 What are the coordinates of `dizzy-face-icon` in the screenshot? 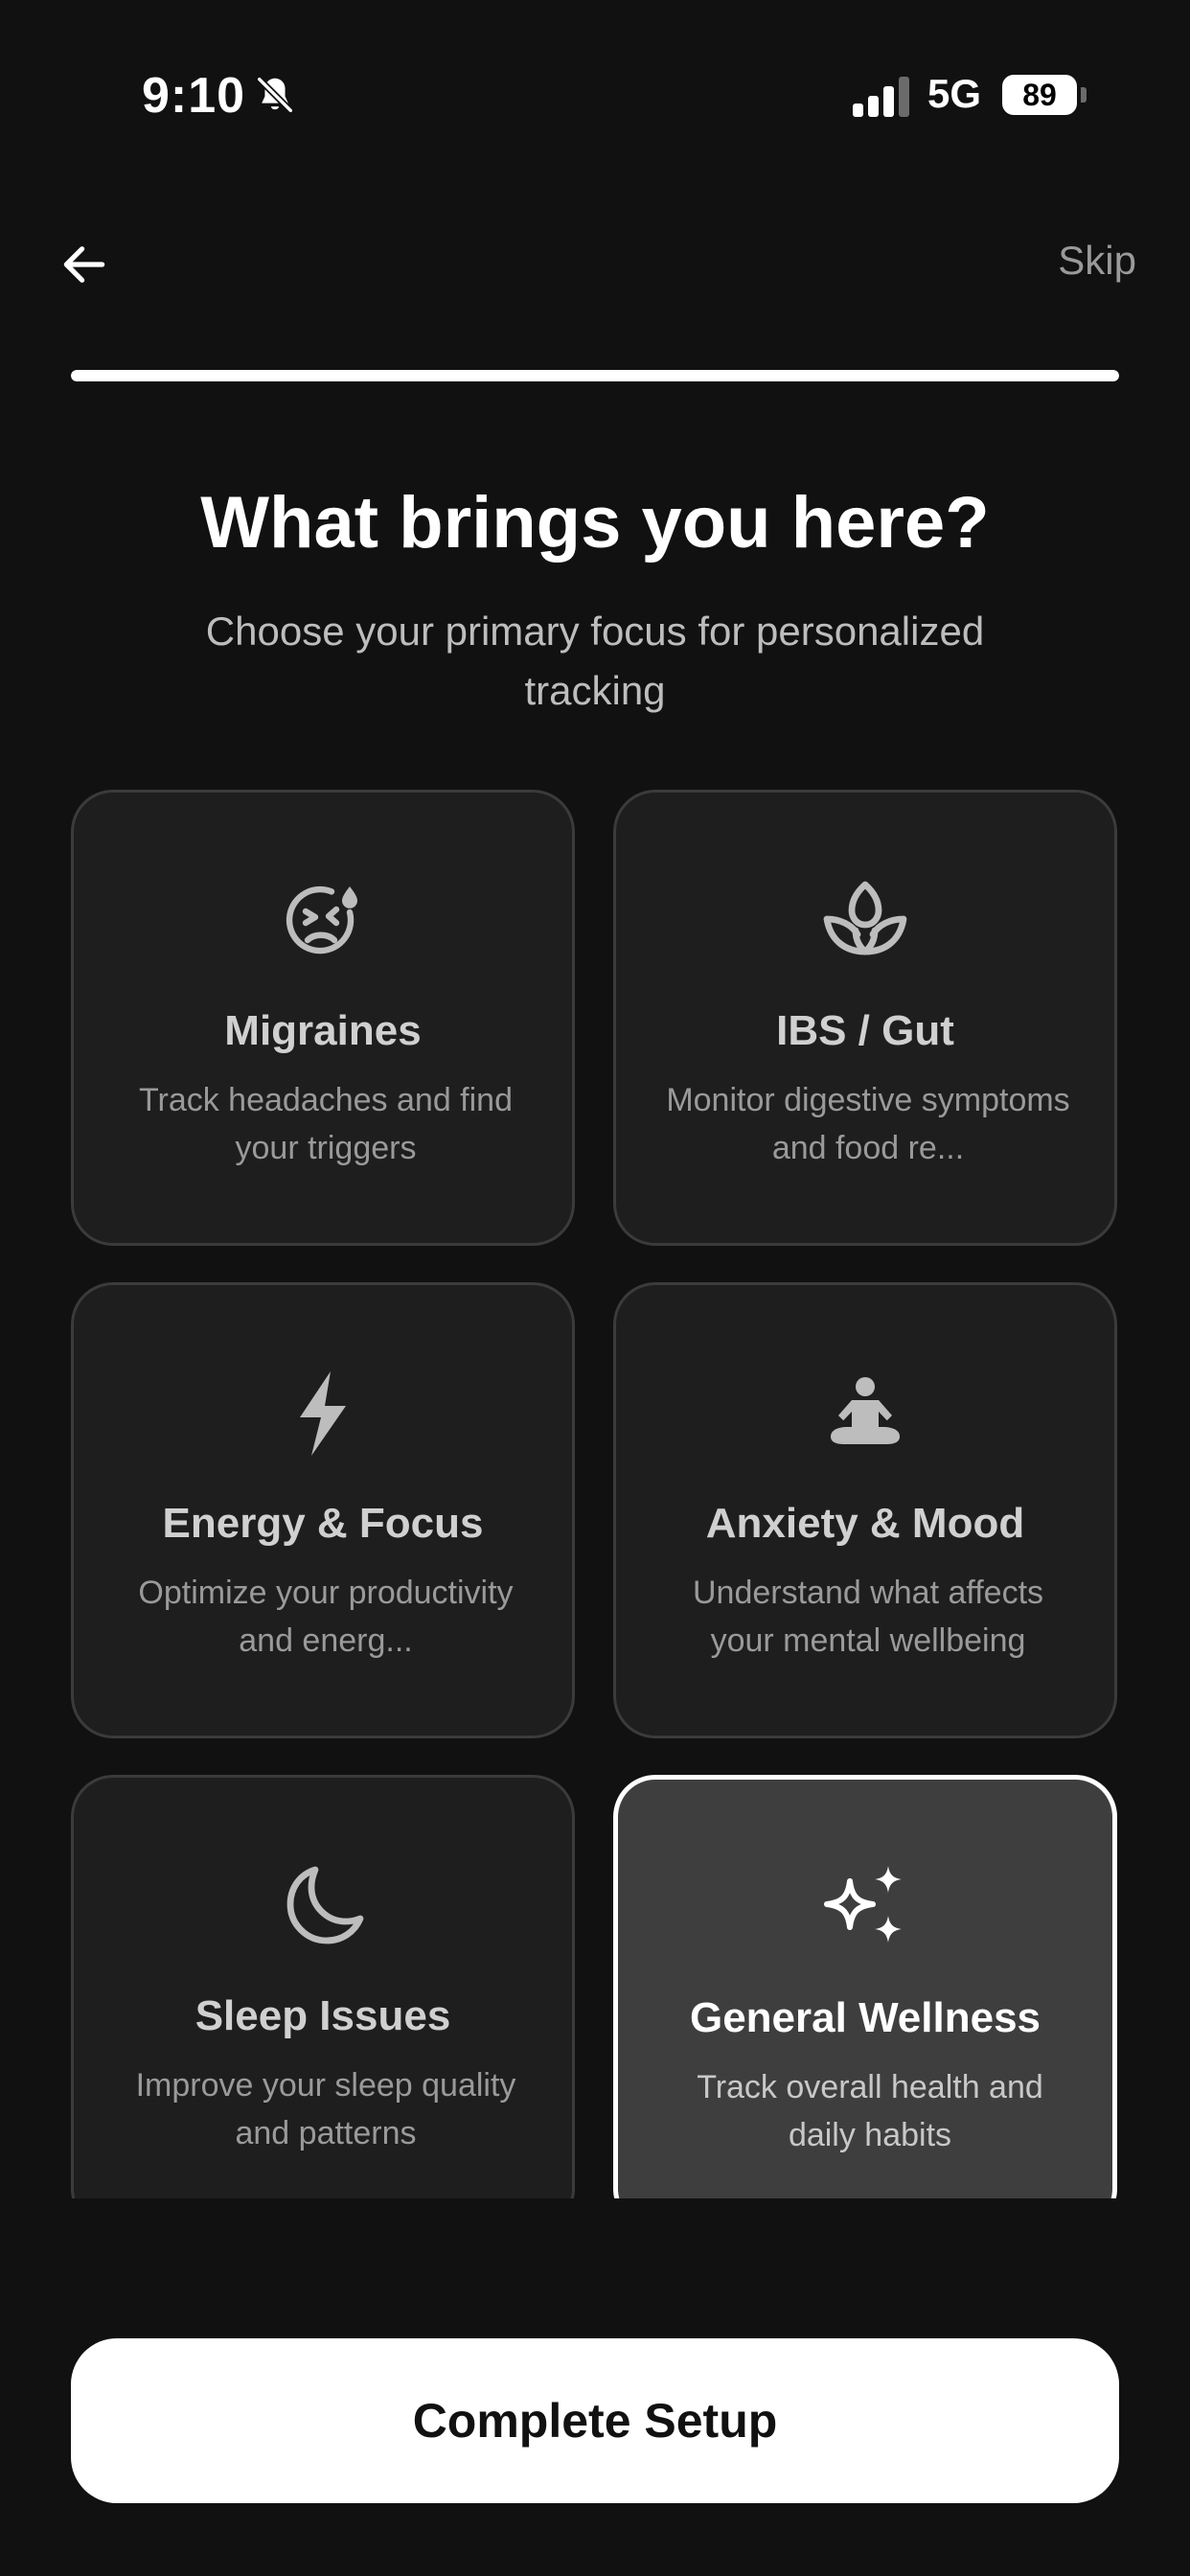 It's located at (321, 920).